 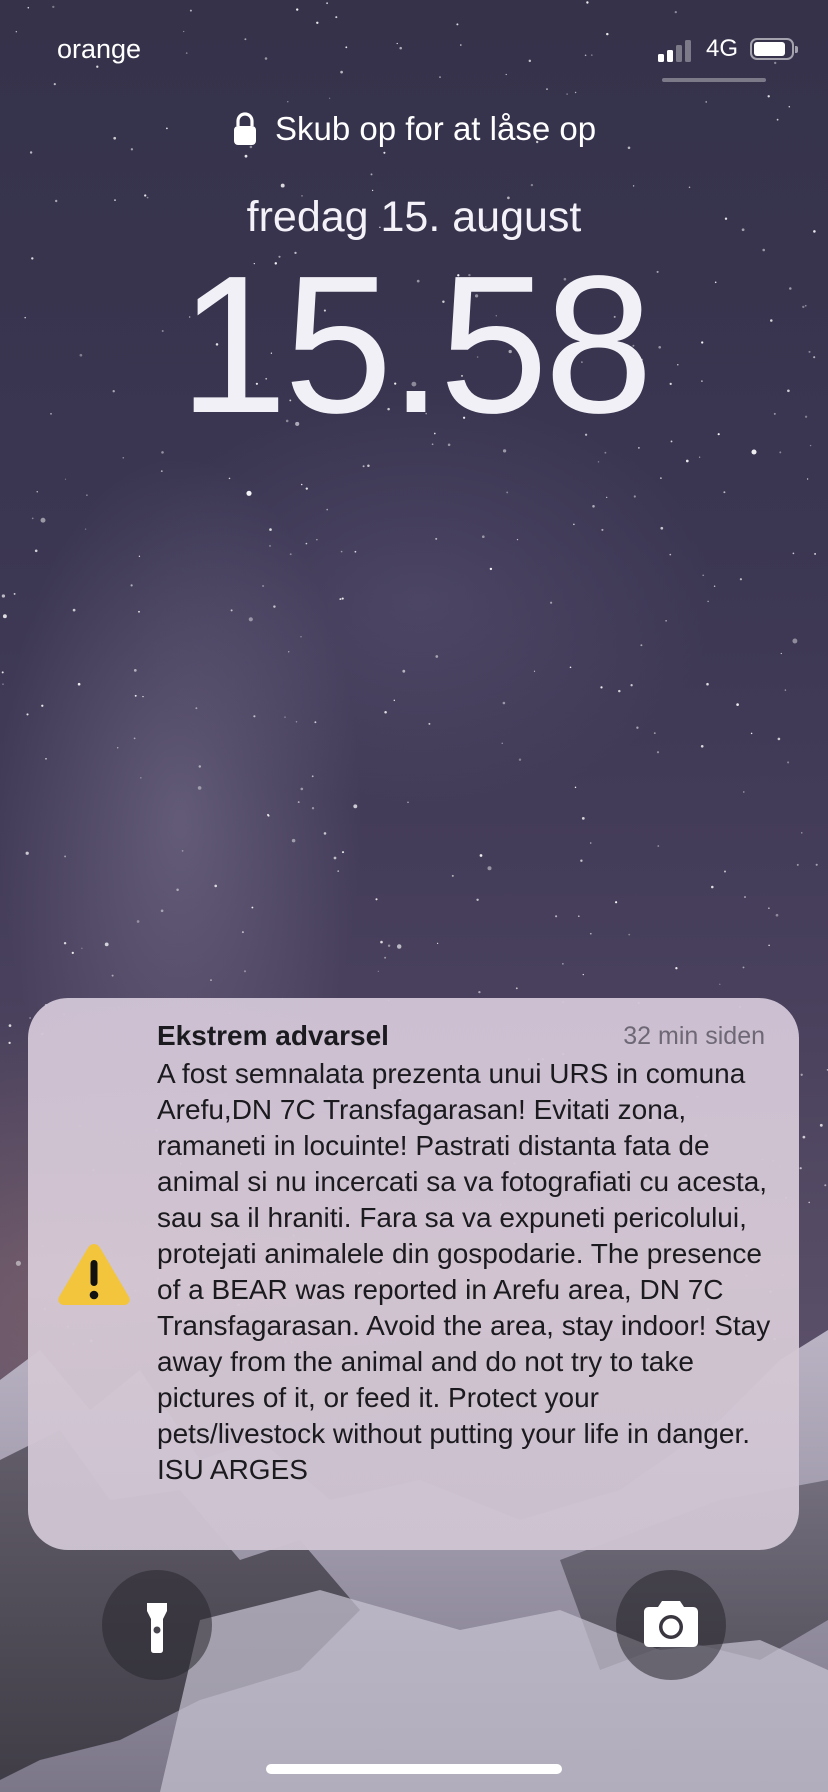 I want to click on network-type-label: 4G, so click(x=722, y=48).